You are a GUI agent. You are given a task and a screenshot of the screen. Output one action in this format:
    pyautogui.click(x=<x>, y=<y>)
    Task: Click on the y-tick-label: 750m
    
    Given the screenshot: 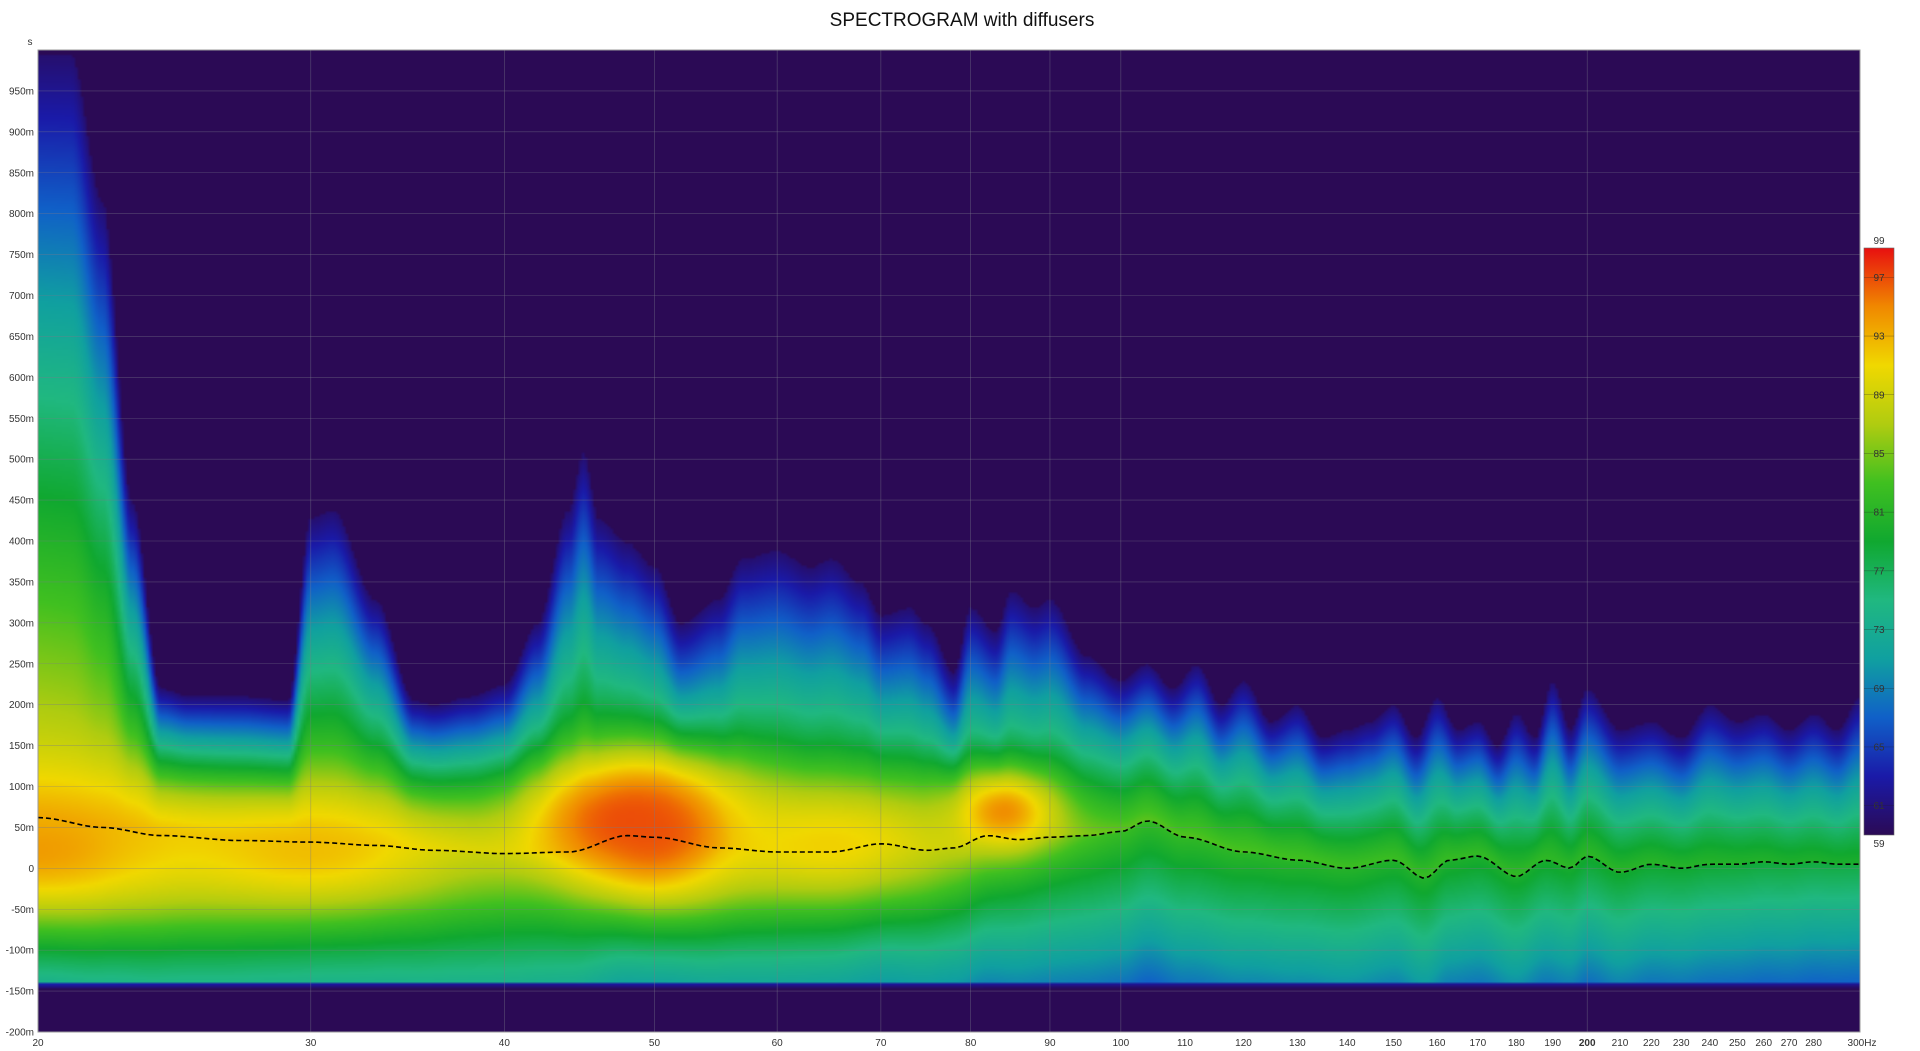 What is the action you would take?
    pyautogui.click(x=21, y=255)
    